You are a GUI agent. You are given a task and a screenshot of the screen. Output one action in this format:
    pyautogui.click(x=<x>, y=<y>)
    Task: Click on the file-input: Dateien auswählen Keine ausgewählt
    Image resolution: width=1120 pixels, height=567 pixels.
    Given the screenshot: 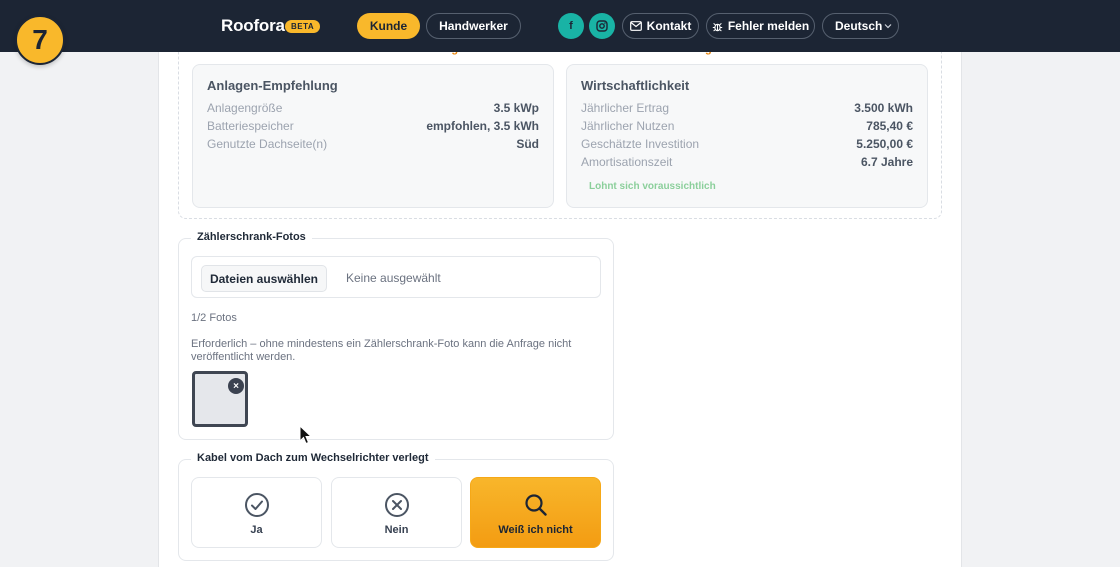 What is the action you would take?
    pyautogui.click(x=396, y=277)
    